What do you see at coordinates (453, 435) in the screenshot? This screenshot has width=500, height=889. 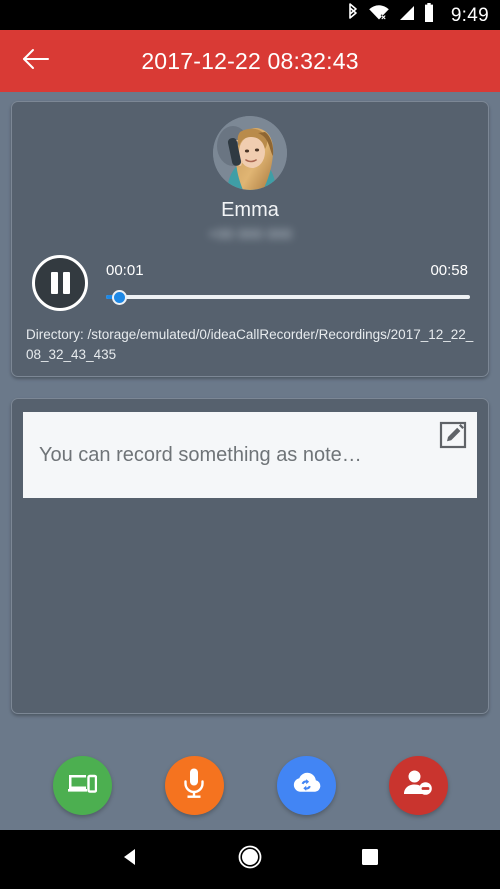 I see `edit-note-icon` at bounding box center [453, 435].